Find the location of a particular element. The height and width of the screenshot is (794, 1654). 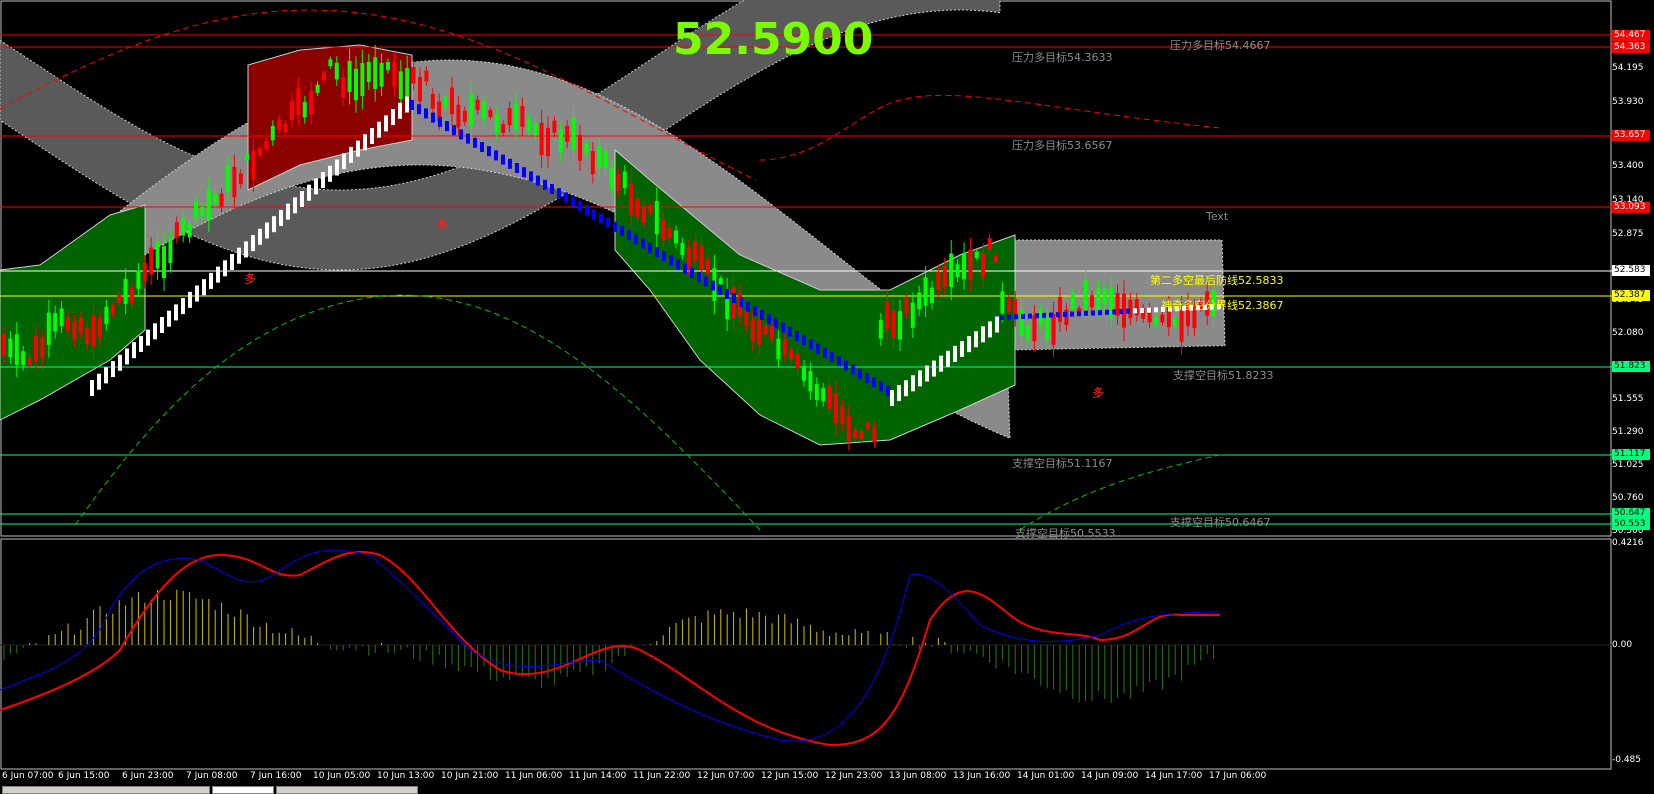

time-axis-tick: 6 Jun 07:00 is located at coordinates (28, 776).